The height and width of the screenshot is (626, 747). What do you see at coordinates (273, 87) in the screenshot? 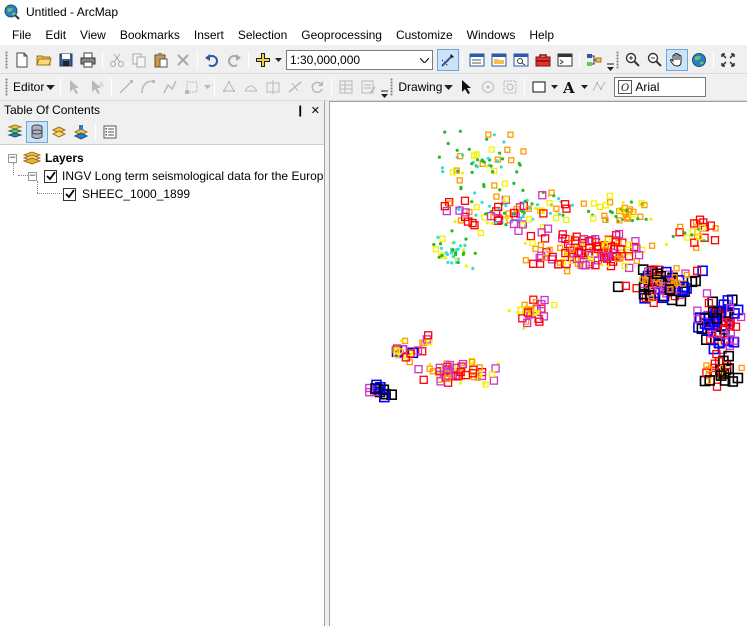
I see `cut-polygons-button` at bounding box center [273, 87].